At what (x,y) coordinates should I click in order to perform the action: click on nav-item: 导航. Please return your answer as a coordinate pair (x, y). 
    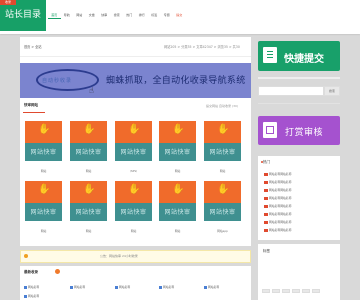
    Looking at the image, I should click on (67, 15).